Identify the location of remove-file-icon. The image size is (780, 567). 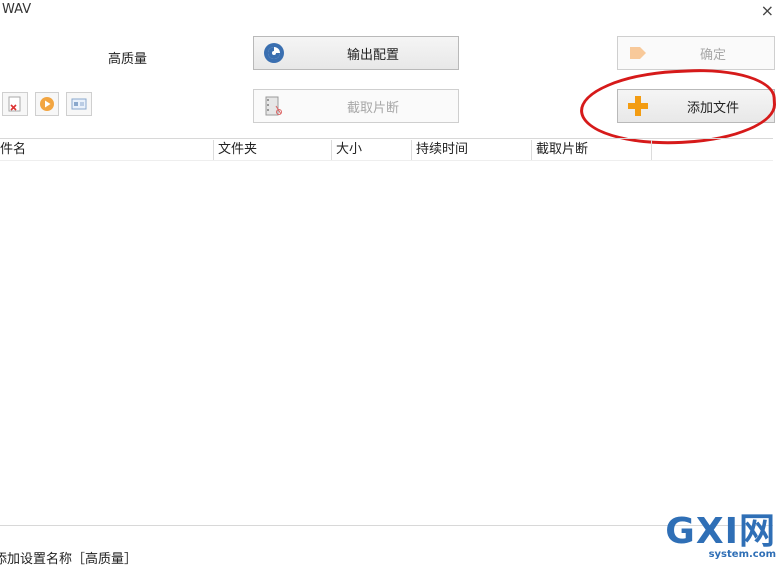
(15, 104).